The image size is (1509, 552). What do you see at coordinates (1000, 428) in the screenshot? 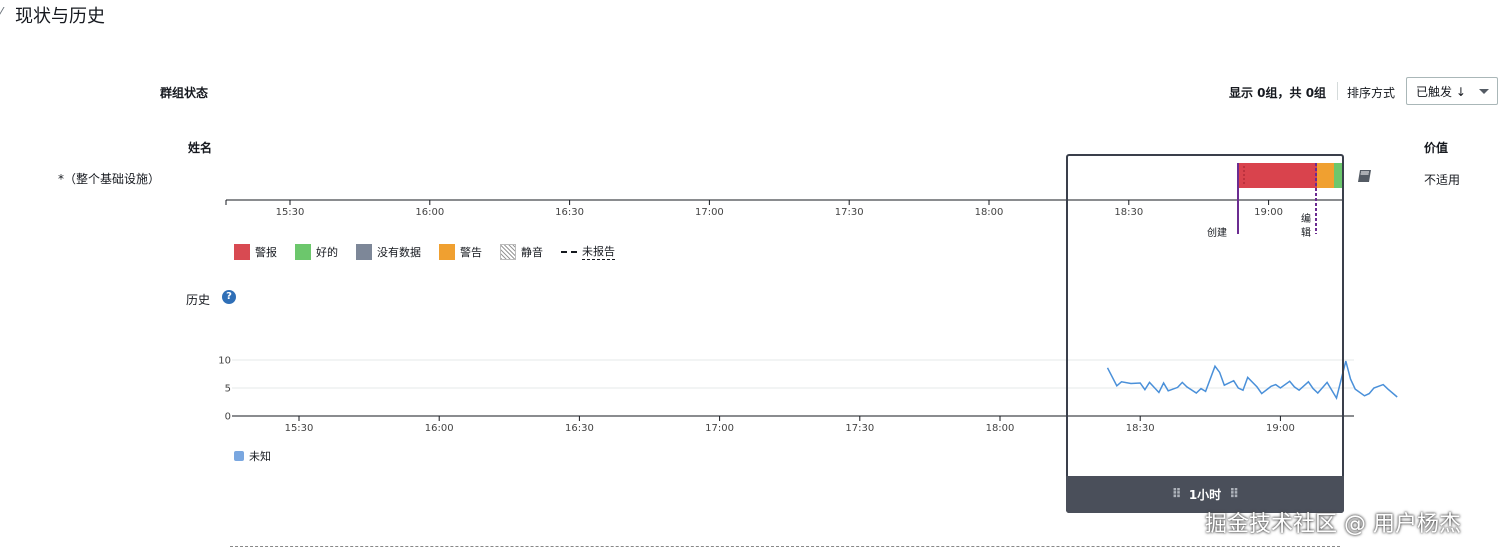
I see `x-tick-label: 18:00` at bounding box center [1000, 428].